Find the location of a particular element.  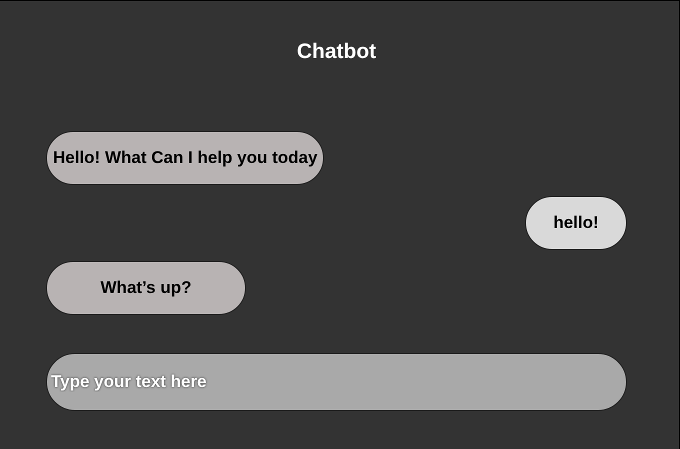

bot-message-bubble: Hello! What Can I help you today is located at coordinates (185, 158).